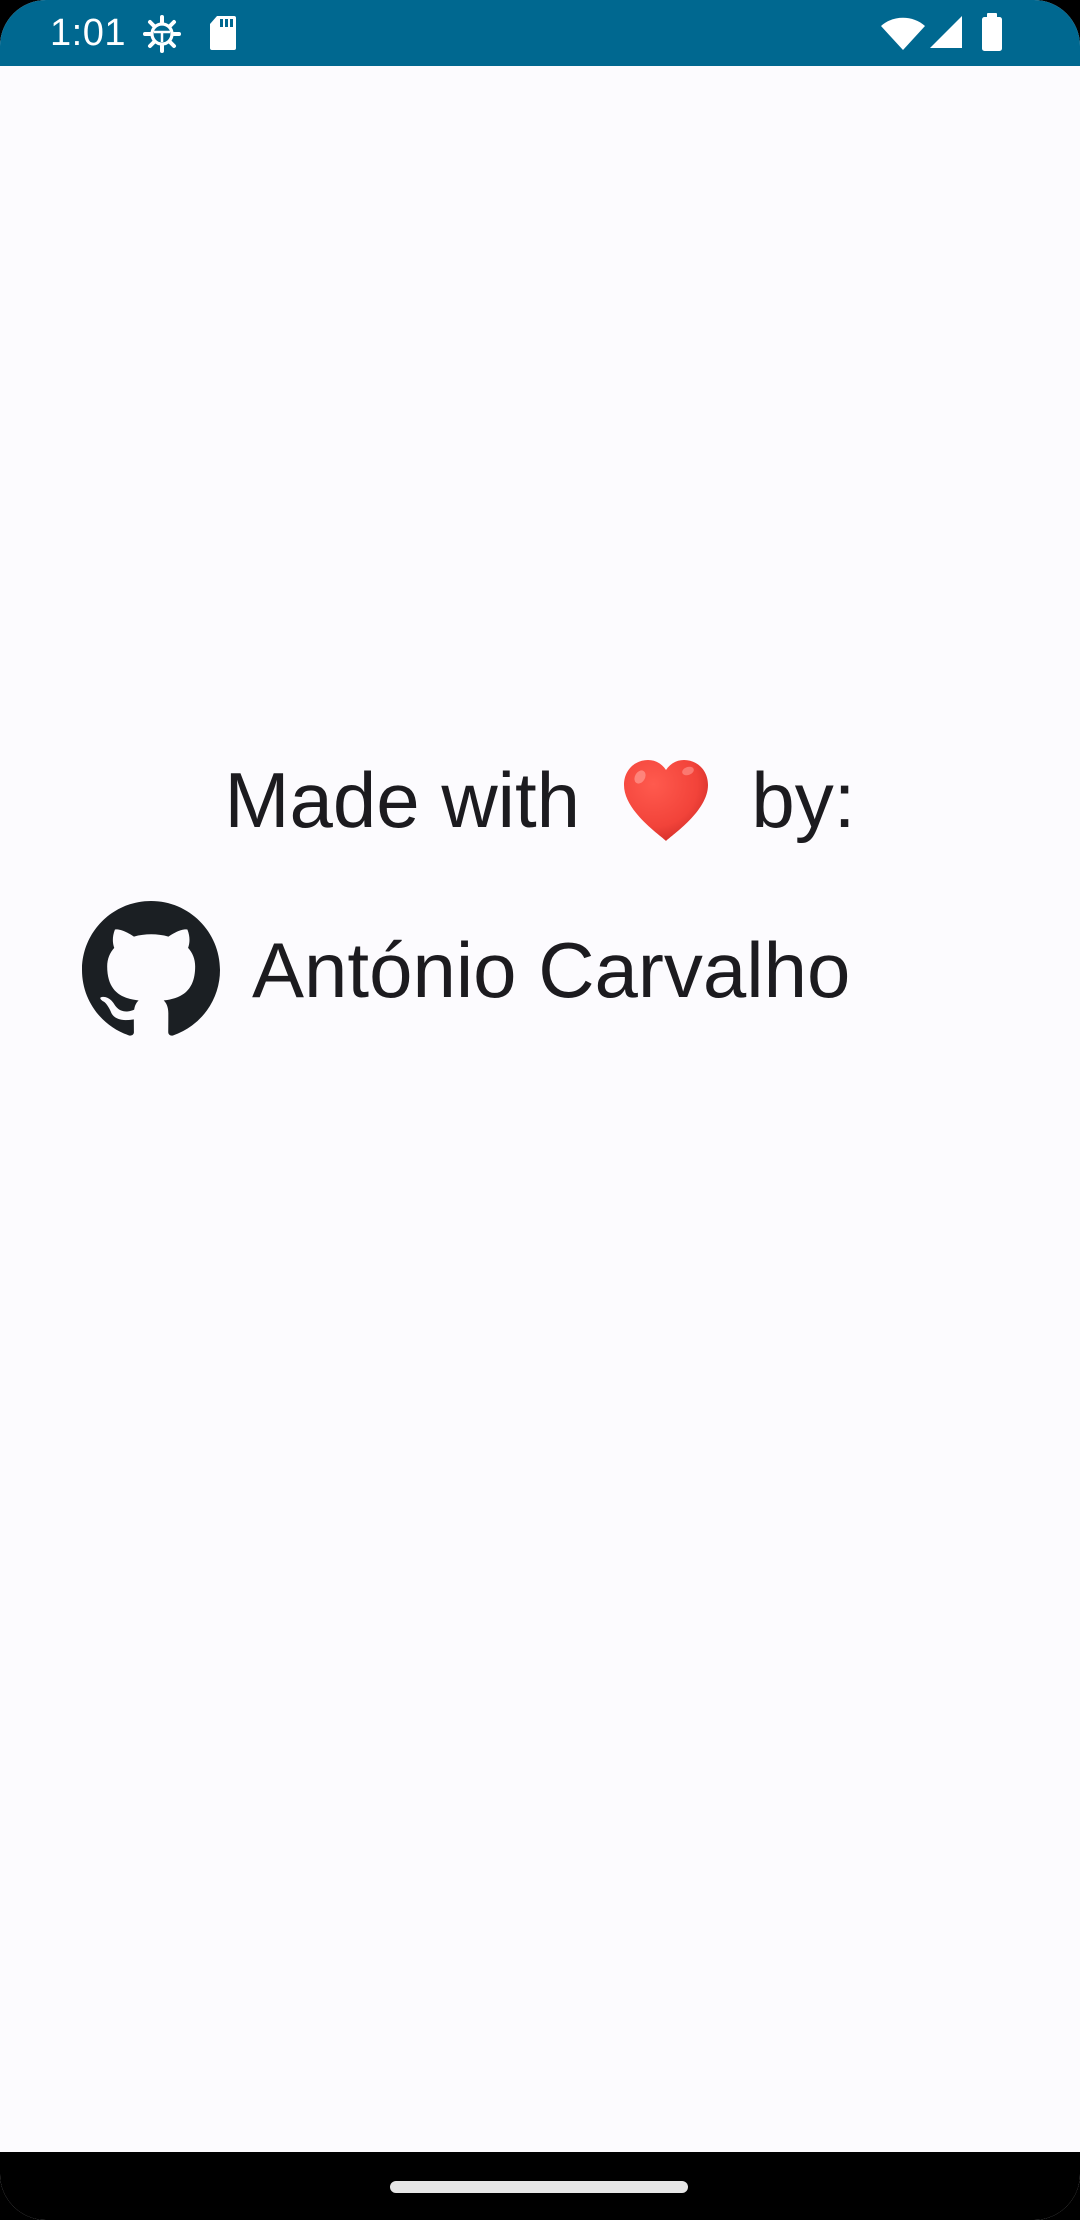 The height and width of the screenshot is (2220, 1080). What do you see at coordinates (665, 801) in the screenshot?
I see `heart-icon` at bounding box center [665, 801].